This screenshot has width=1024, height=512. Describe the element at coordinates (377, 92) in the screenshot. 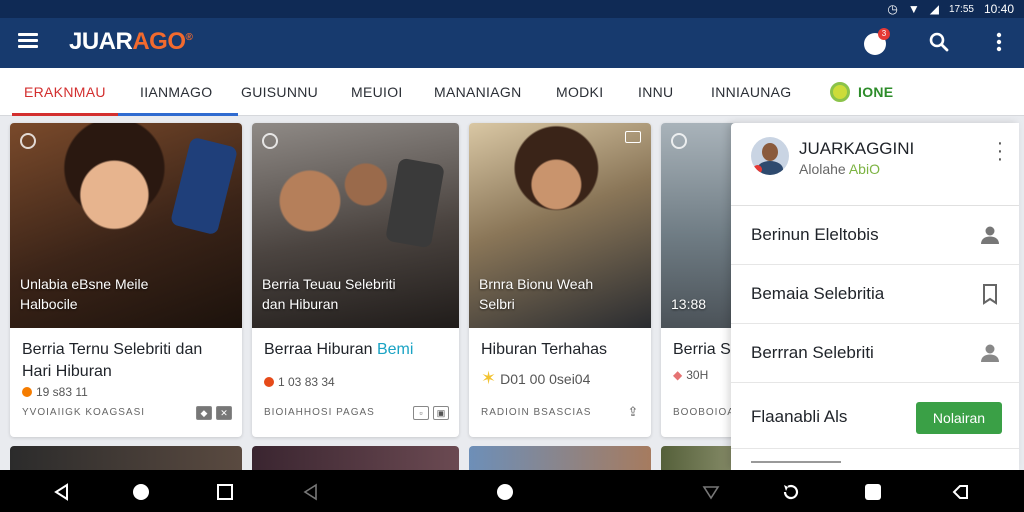

I see `tab-3: MEUIOI` at that location.